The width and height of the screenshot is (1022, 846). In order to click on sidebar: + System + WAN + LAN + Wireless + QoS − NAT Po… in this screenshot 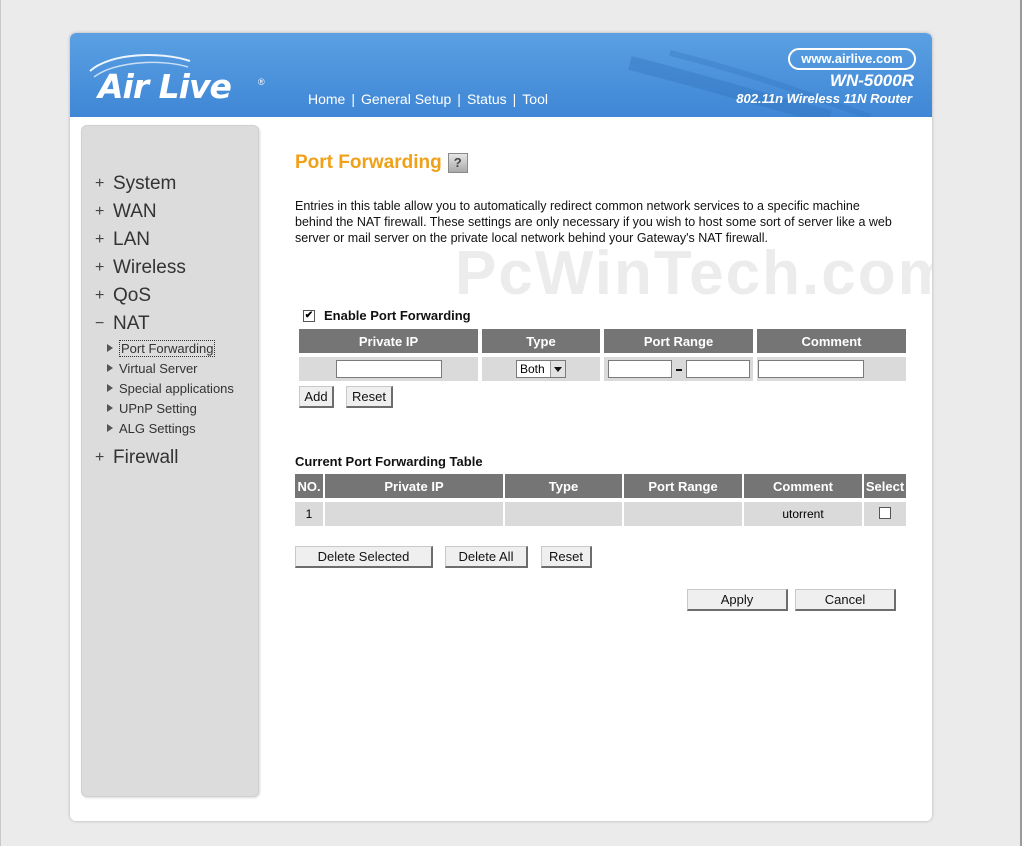, I will do `click(170, 461)`.